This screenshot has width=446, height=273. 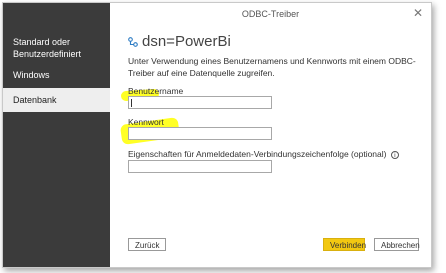 What do you see at coordinates (56, 75) in the screenshot?
I see `sidebar-item-windows: Windows` at bounding box center [56, 75].